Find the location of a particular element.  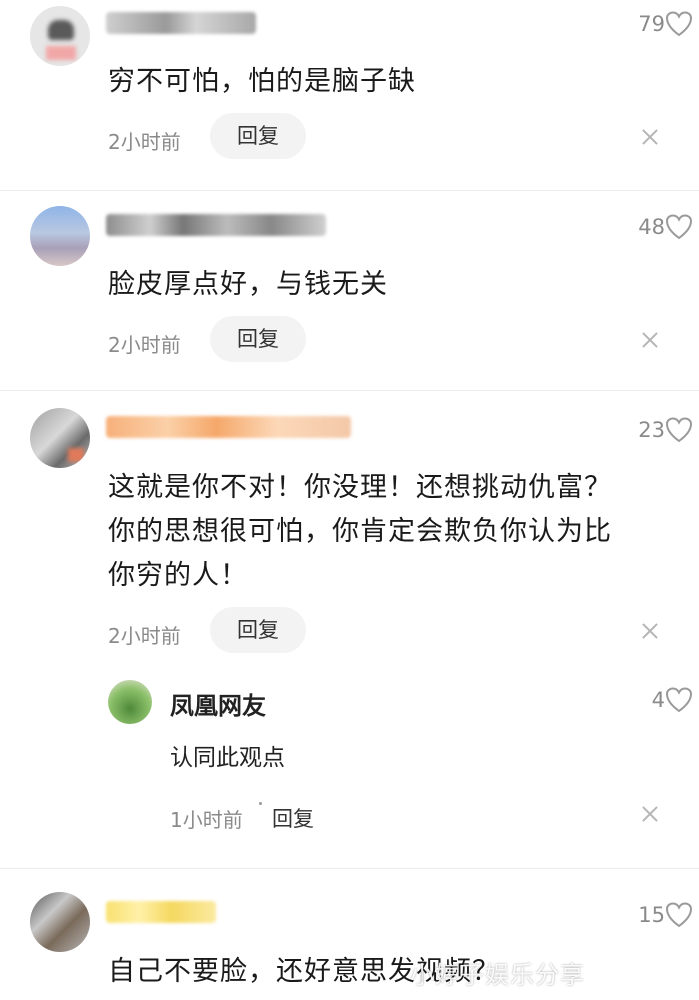

separator-dot is located at coordinates (260, 803).